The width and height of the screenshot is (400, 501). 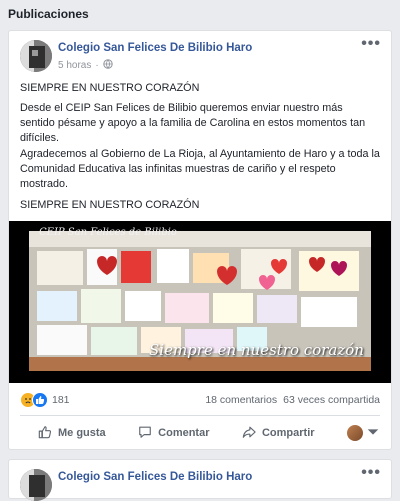 What do you see at coordinates (200, 400) in the screenshot?
I see `post-stats: 181 18 comentarios 63 veces compartida` at bounding box center [200, 400].